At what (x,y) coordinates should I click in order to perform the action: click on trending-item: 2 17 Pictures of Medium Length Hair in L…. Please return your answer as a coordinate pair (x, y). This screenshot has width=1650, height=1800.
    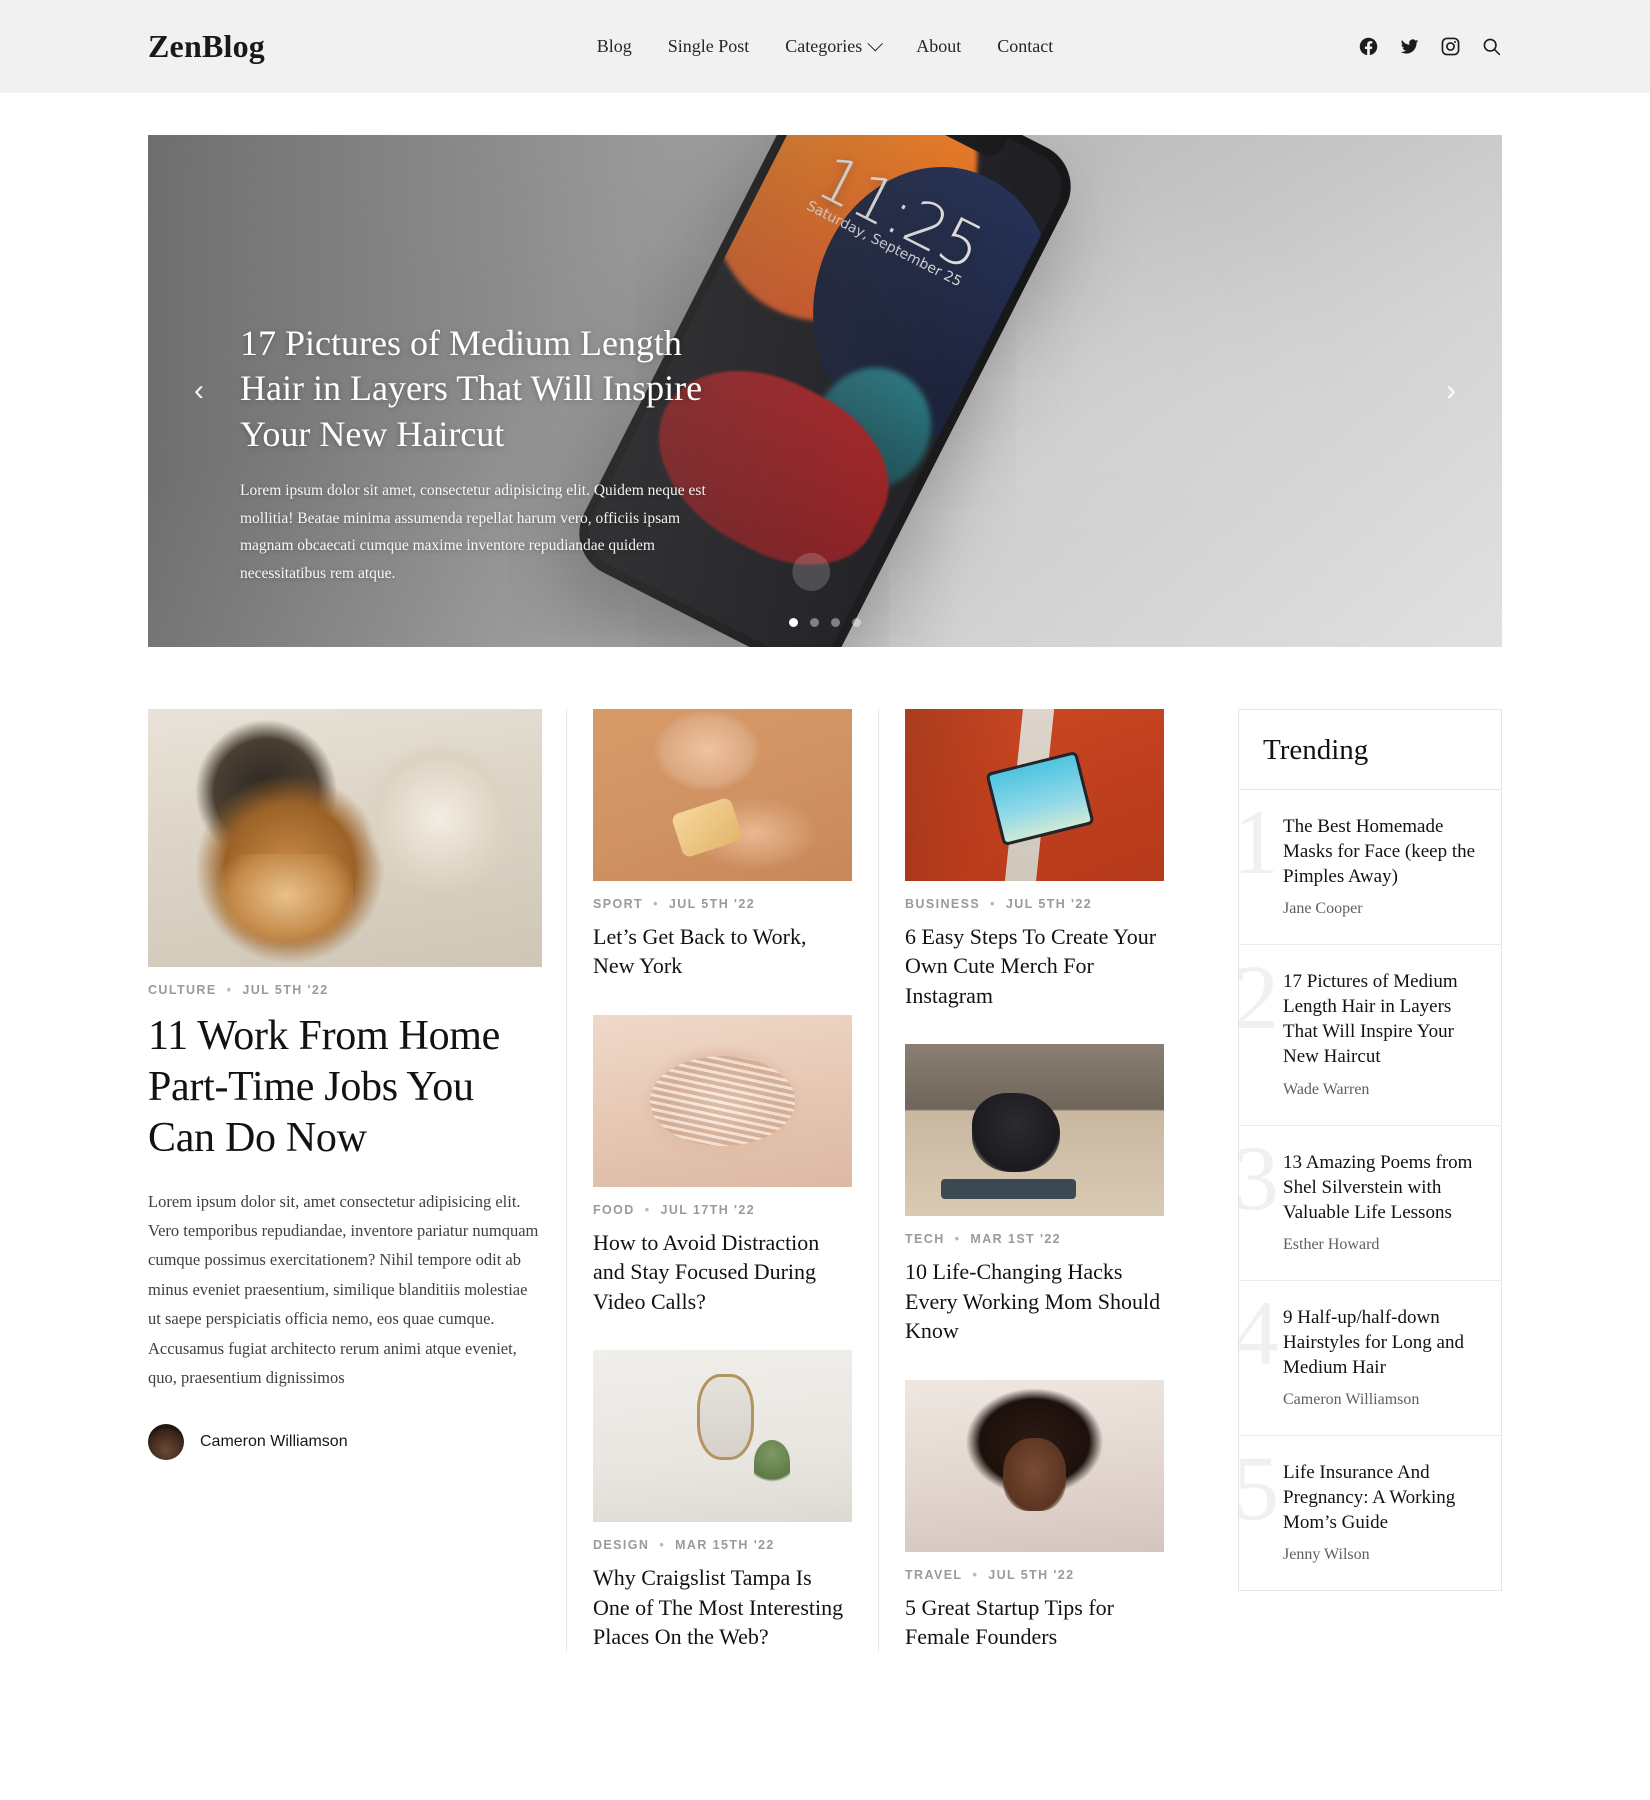
    Looking at the image, I should click on (1370, 1035).